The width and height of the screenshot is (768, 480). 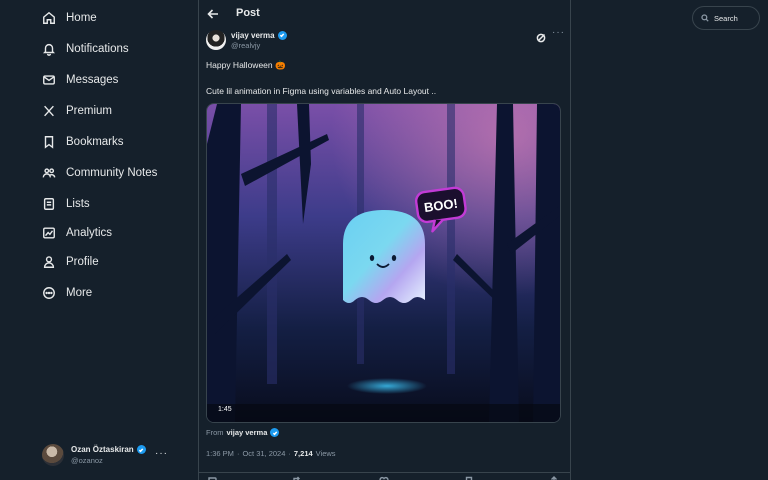 What do you see at coordinates (95, 142) in the screenshot?
I see `nav-bookmarks-label: Bookmarks` at bounding box center [95, 142].